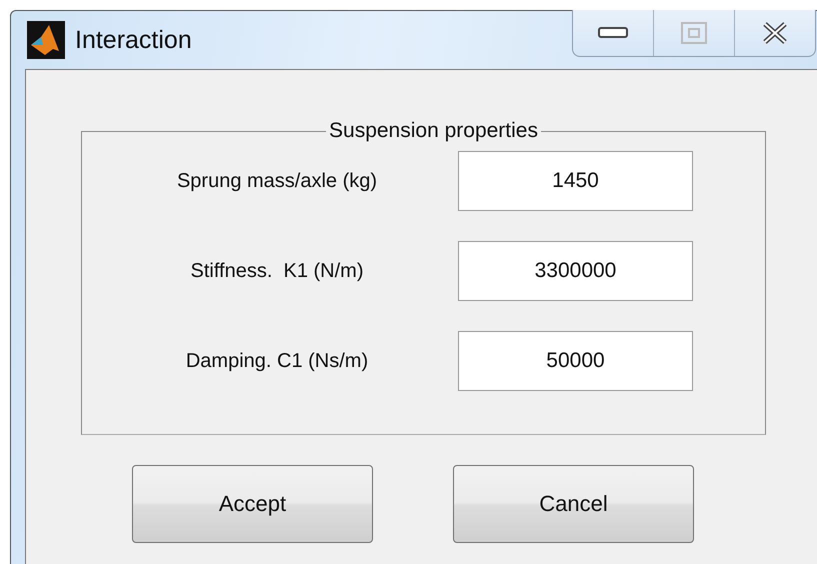  What do you see at coordinates (252, 504) in the screenshot?
I see `dialog-button: Accept` at bounding box center [252, 504].